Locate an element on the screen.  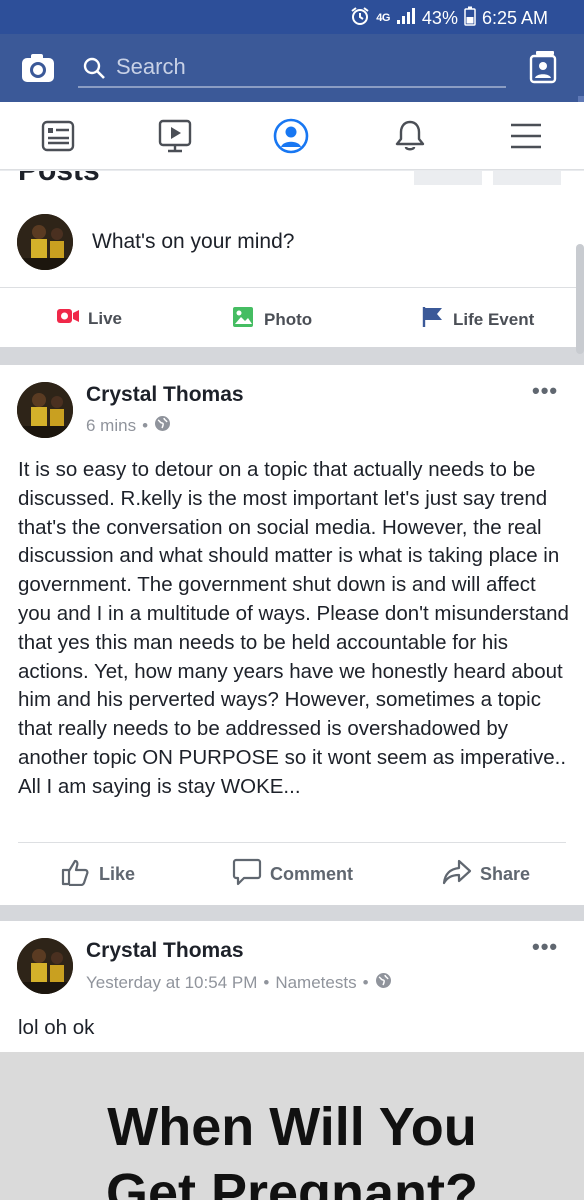
network-type: 4G is located at coordinates (383, 18).